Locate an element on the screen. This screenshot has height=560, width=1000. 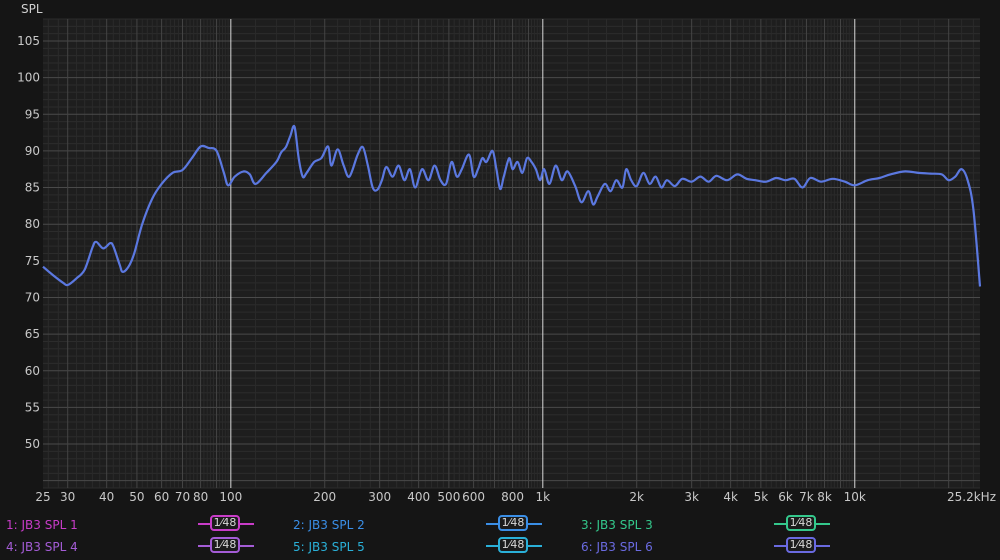
x-tick-label: 7k is located at coordinates (806, 497).